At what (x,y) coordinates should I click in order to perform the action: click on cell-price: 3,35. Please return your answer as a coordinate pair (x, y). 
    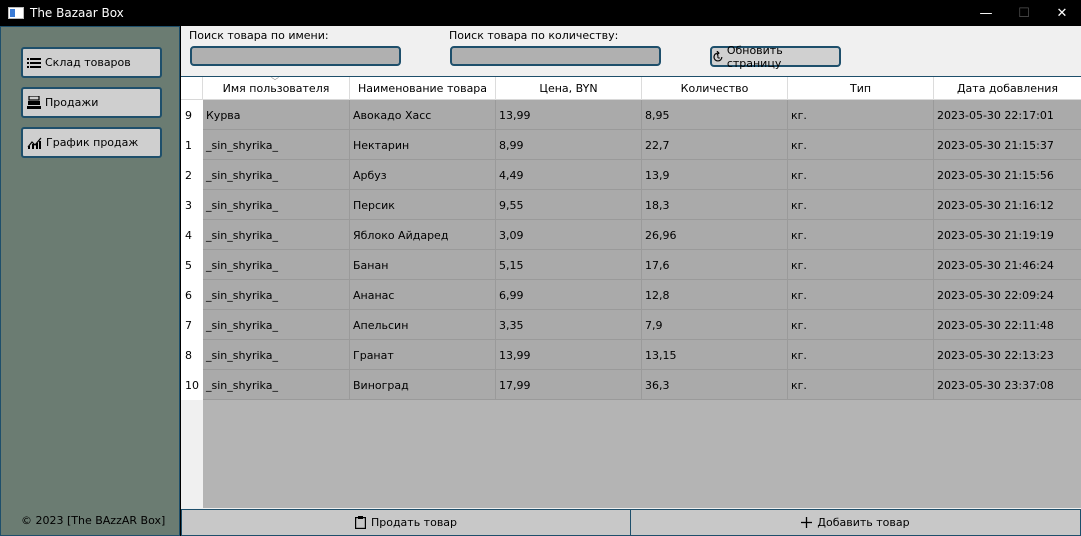
    Looking at the image, I should click on (569, 325).